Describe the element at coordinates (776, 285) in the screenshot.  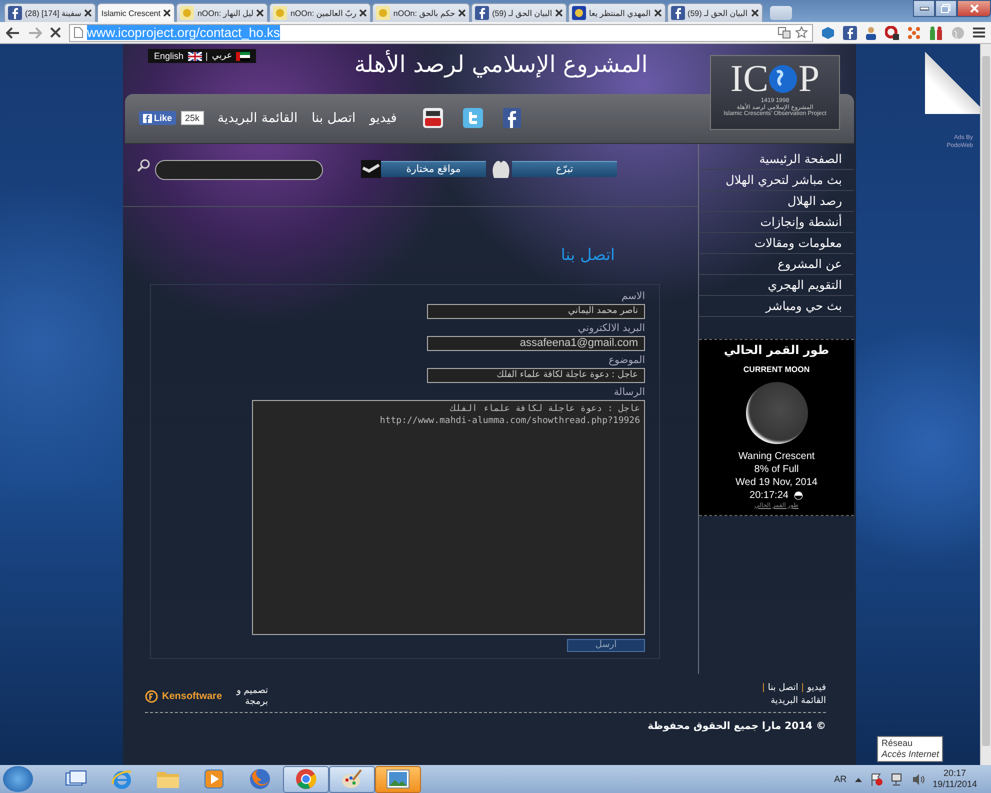
I see `menu-item: التقويم الهجري` at that location.